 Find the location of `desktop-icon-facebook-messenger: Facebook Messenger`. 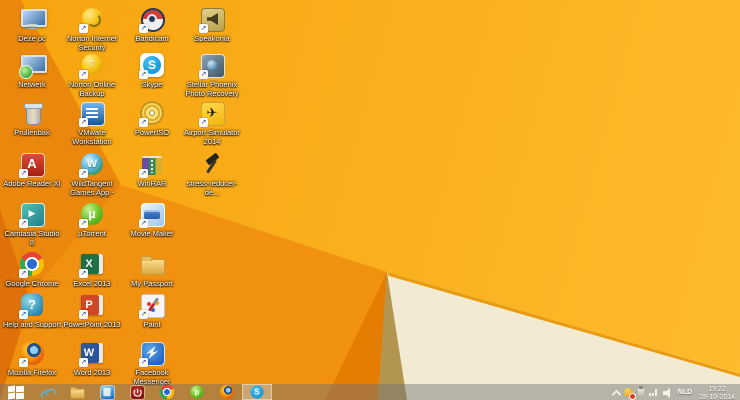

desktop-icon-facebook-messenger: Facebook Messenger is located at coordinates (152, 362).